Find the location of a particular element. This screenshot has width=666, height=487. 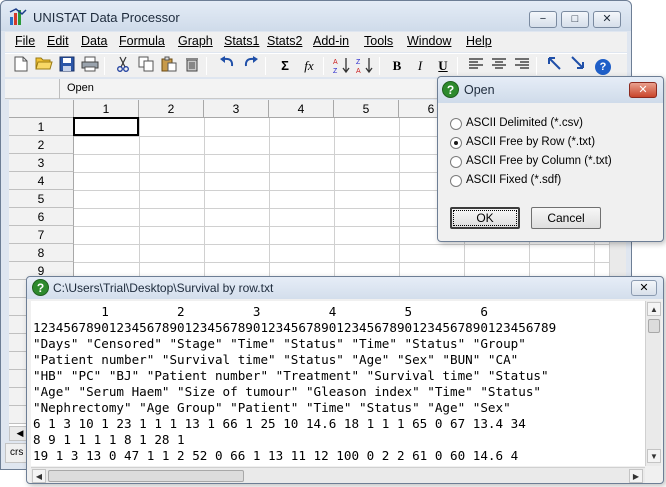

scroll-down-arrow-icon: ▼ is located at coordinates (654, 456).